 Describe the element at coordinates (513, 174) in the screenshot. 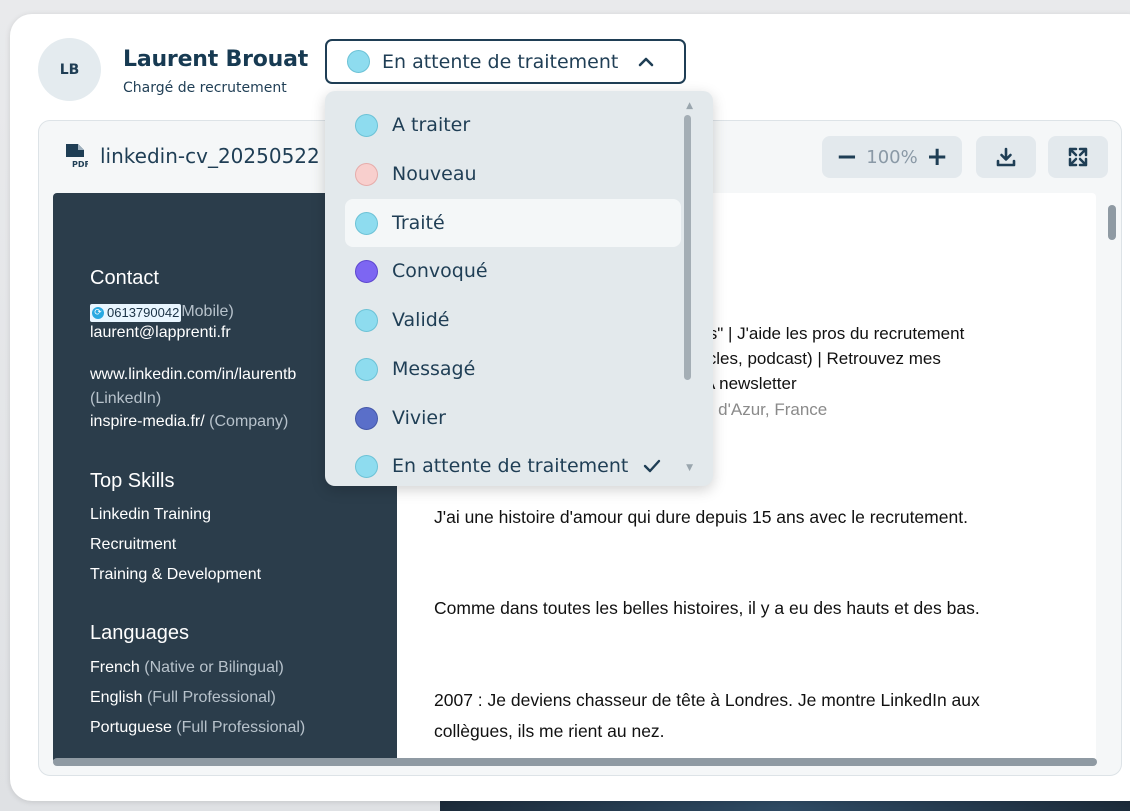

I see `status-option-nouveau: Nouveau` at that location.